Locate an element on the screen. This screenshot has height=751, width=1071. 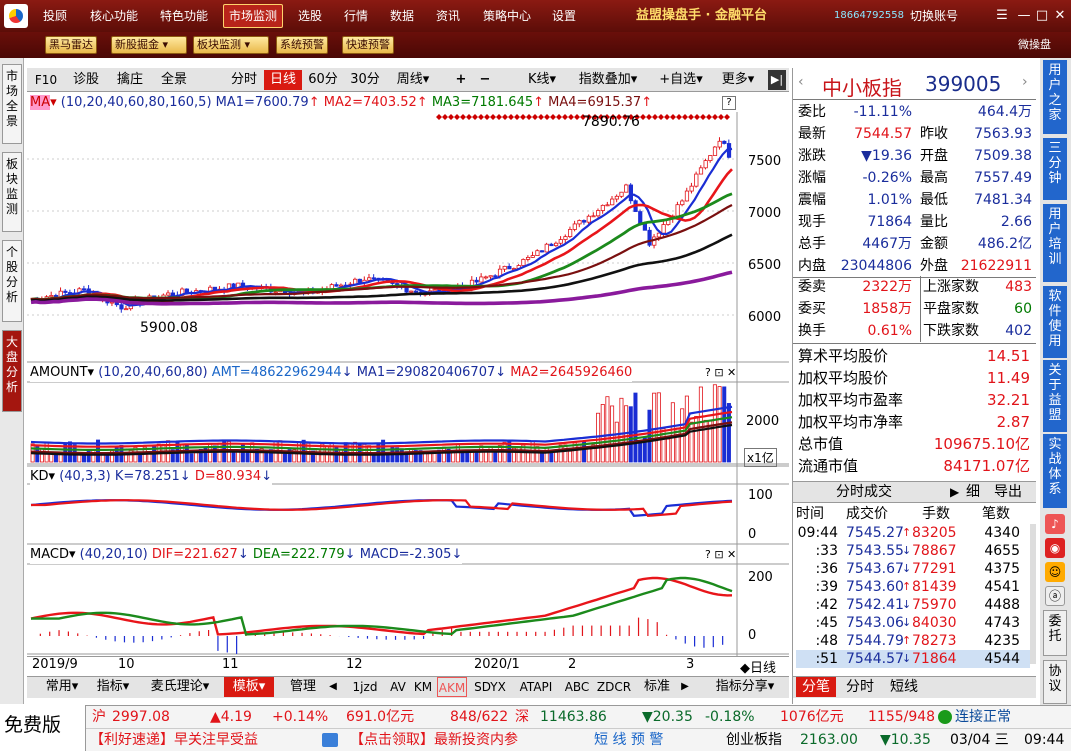
ticks-export-button: 导出 is located at coordinates (1008, 492).